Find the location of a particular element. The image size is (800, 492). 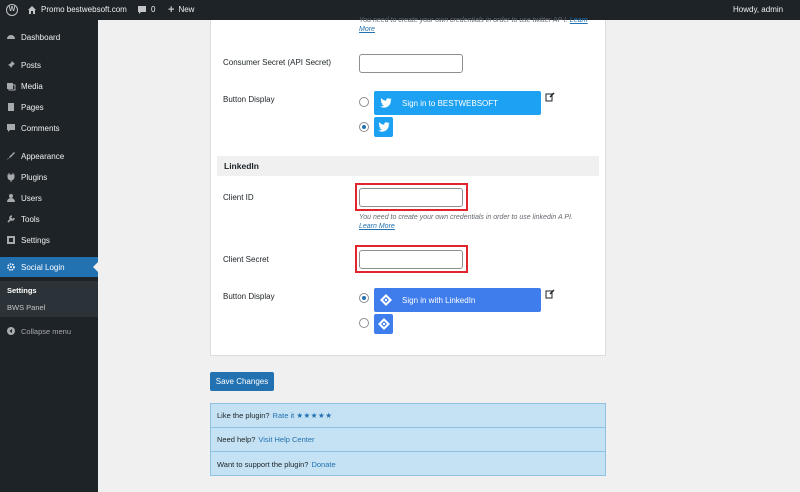

collapse-icon is located at coordinates (11, 331).